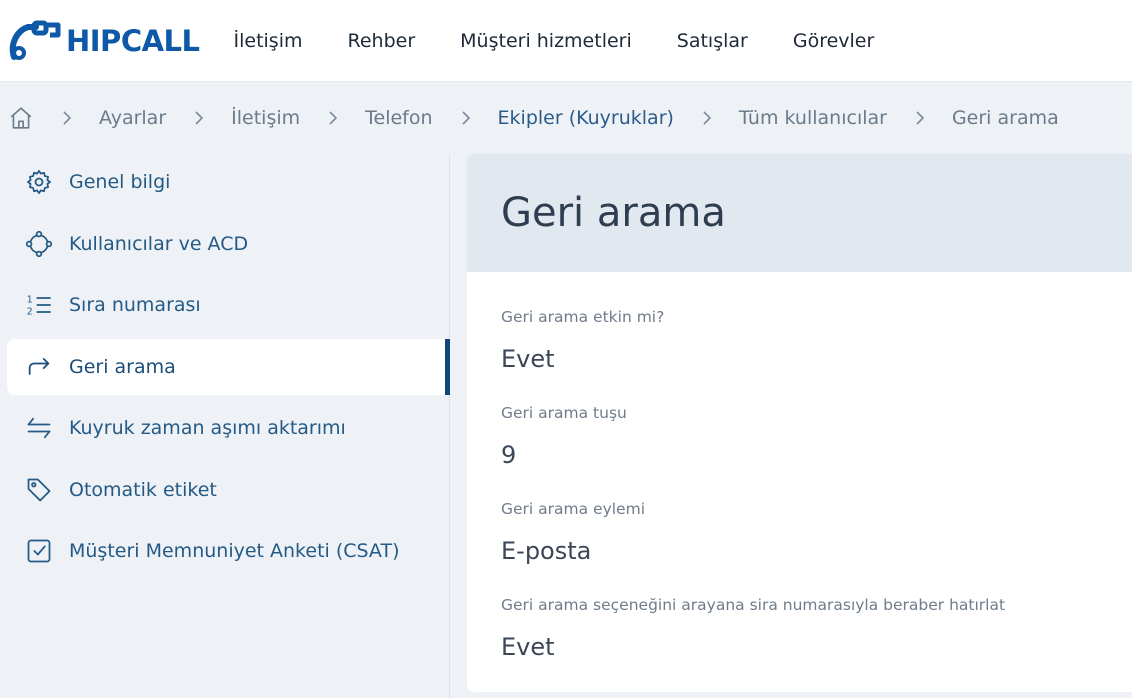  I want to click on sidebar-item-label: Genel bilgi, so click(120, 182).